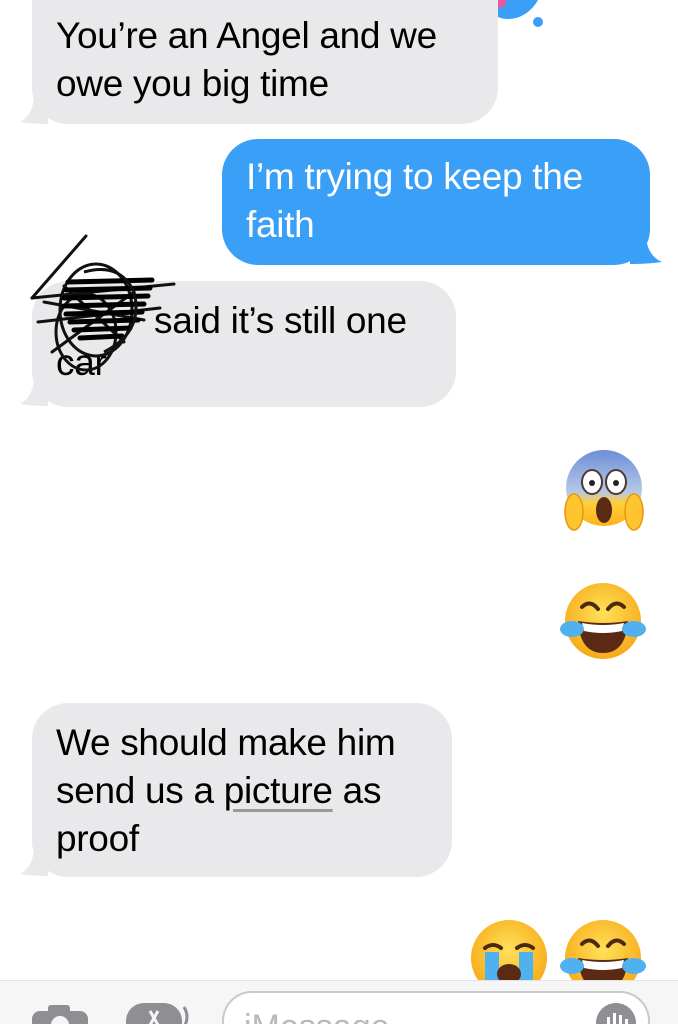 The width and height of the screenshot is (678, 1024). Describe the element at coordinates (357, 790) in the screenshot. I see `message-text-fragment: as` at that location.